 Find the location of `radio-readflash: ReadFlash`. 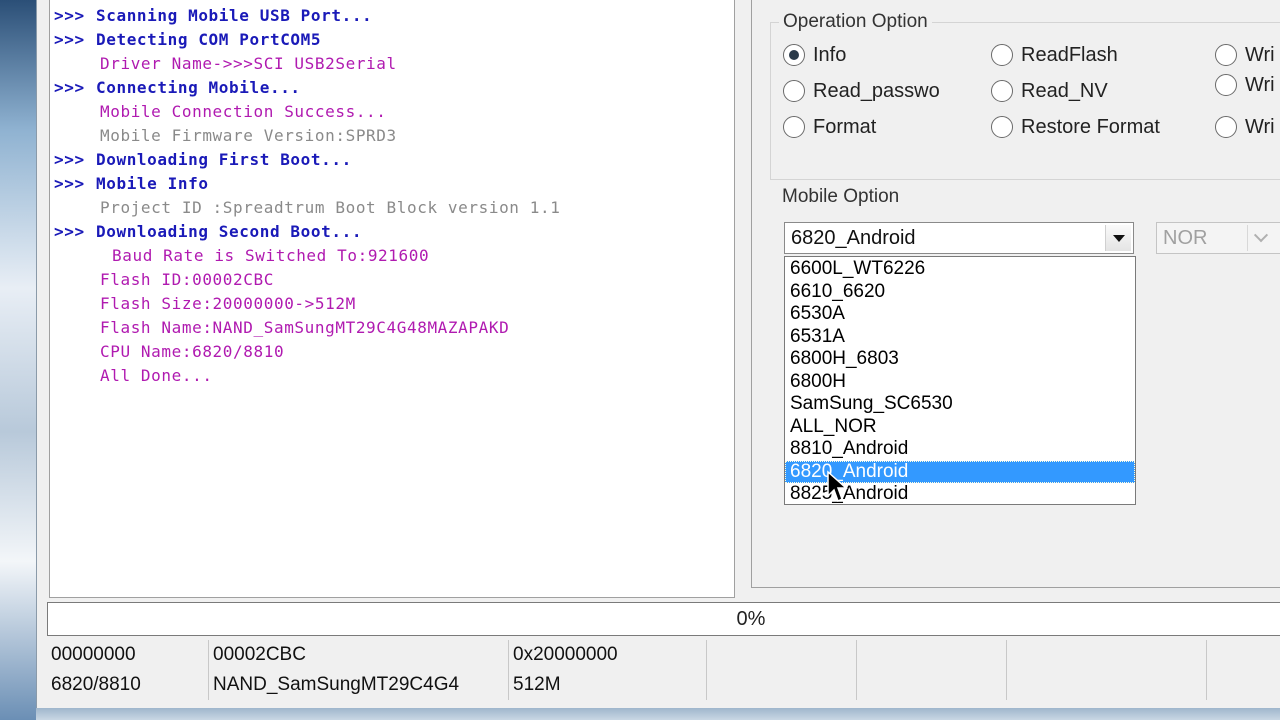

radio-readflash: ReadFlash is located at coordinates (1054, 55).